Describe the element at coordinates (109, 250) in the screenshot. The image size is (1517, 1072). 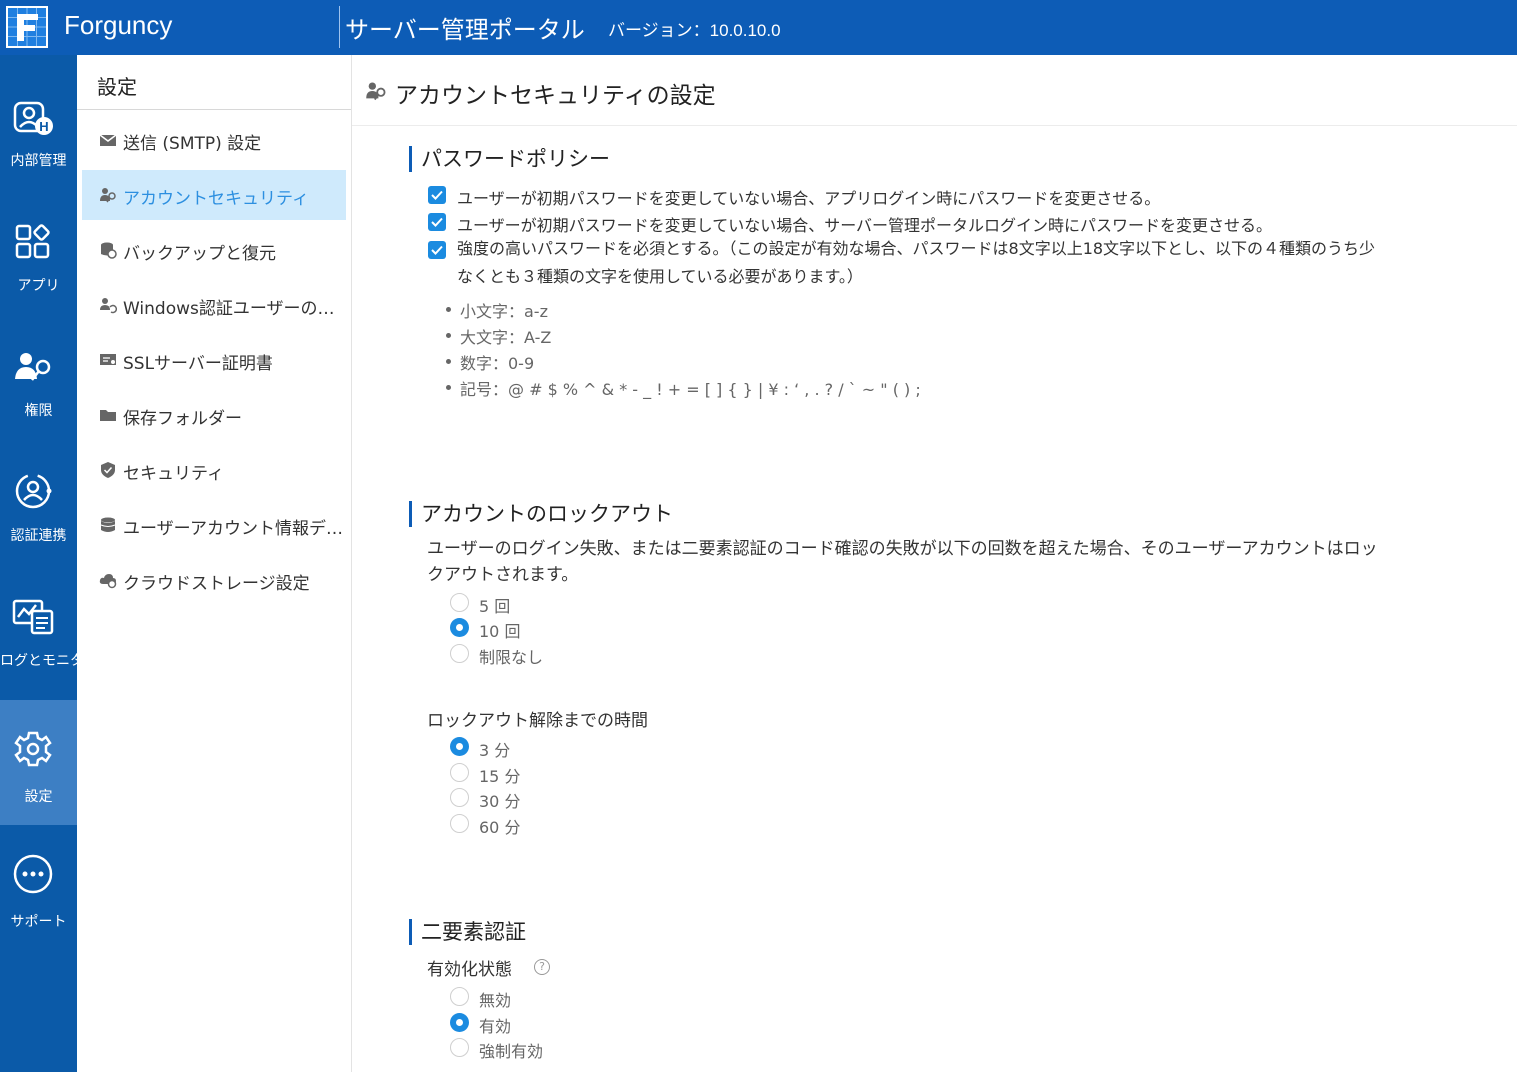
I see `backup-restore-icon` at that location.